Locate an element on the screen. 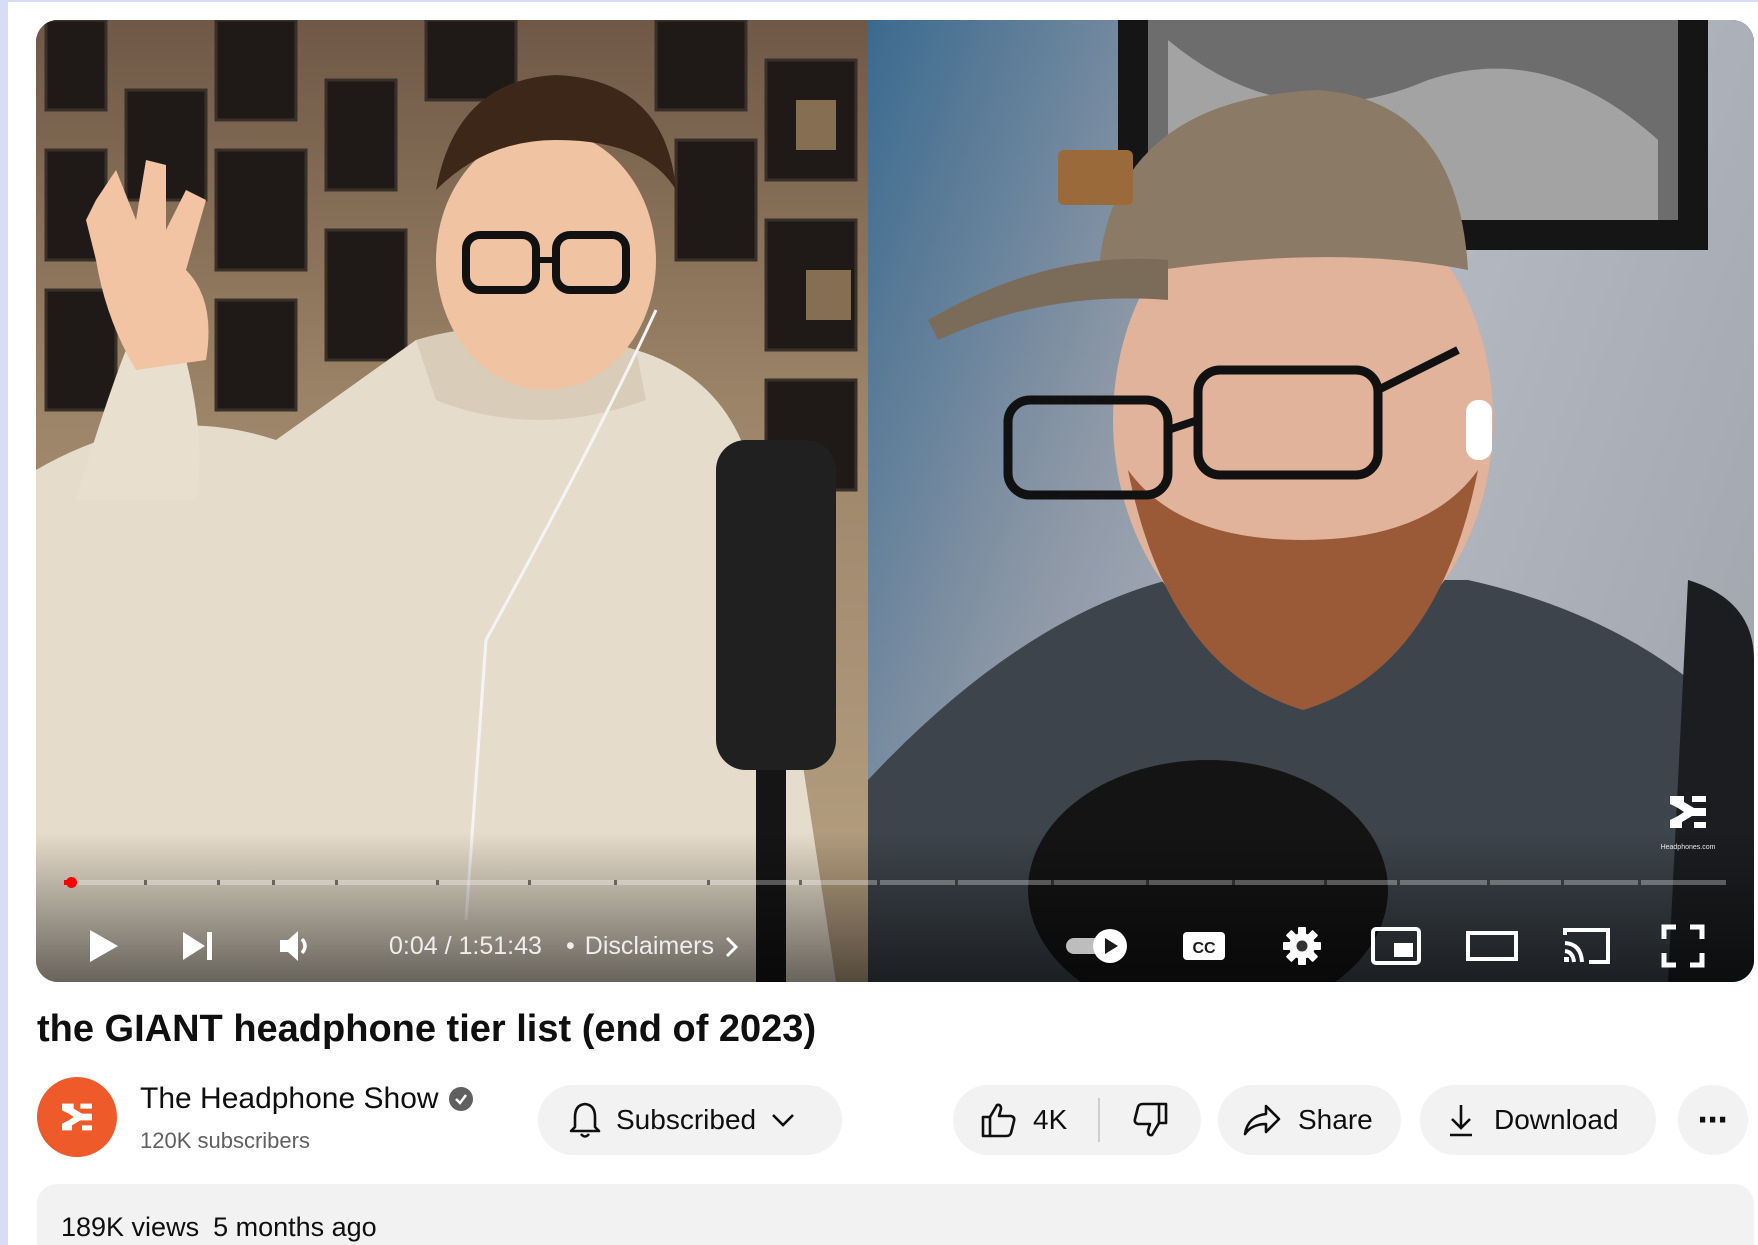 Image resolution: width=1758 pixels, height=1245 pixels. fullscreen-icon is located at coordinates (1683, 946).